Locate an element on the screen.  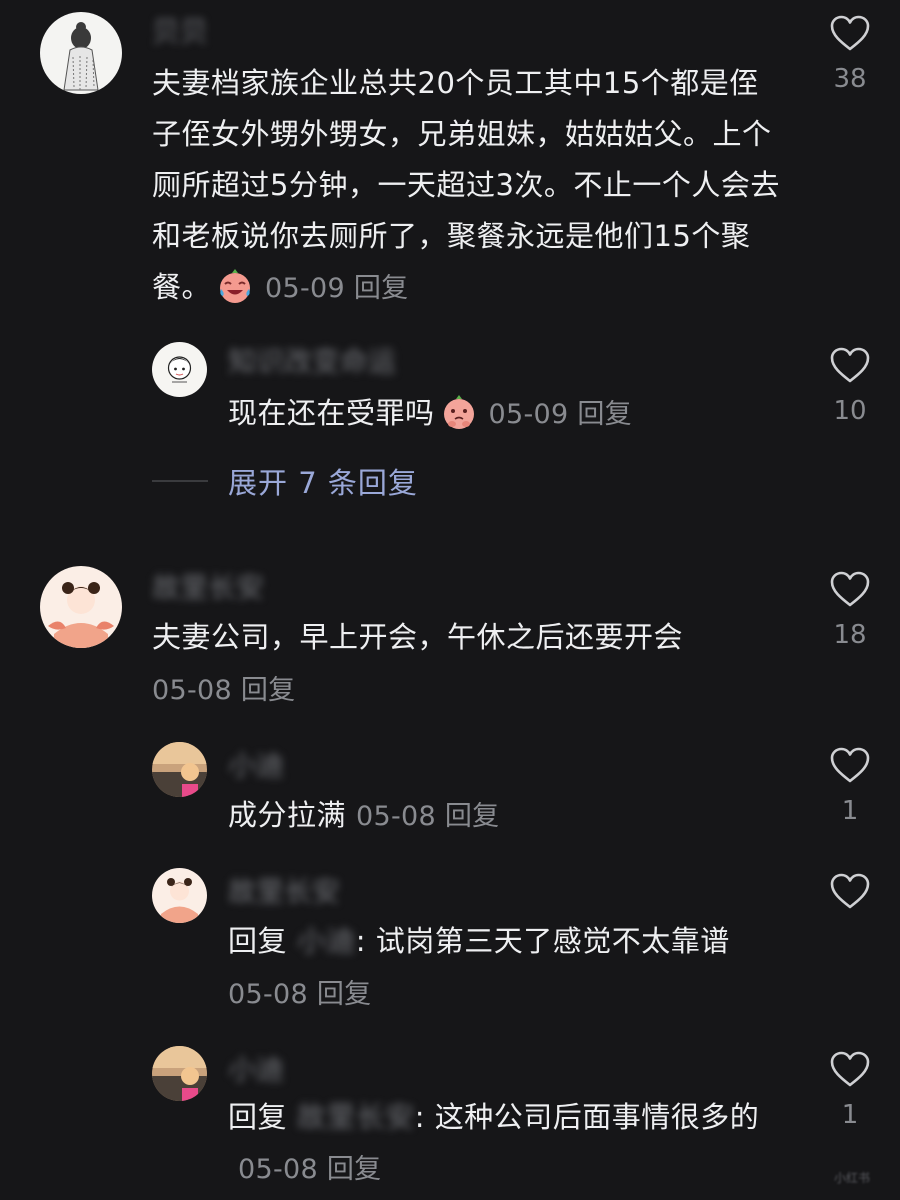
comment-body: : 试岗第三天了感觉不太靠谱 is located at coordinates (542, 941).